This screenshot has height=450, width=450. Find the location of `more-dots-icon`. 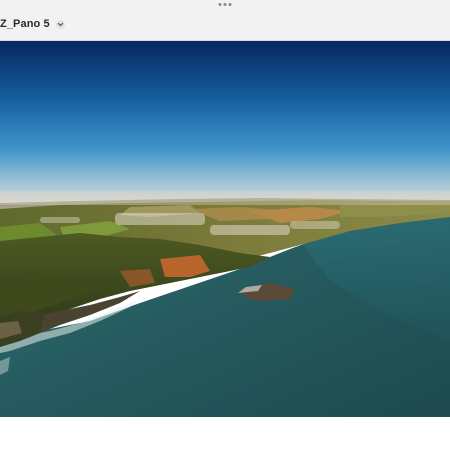

more-dots-icon is located at coordinates (225, 4).